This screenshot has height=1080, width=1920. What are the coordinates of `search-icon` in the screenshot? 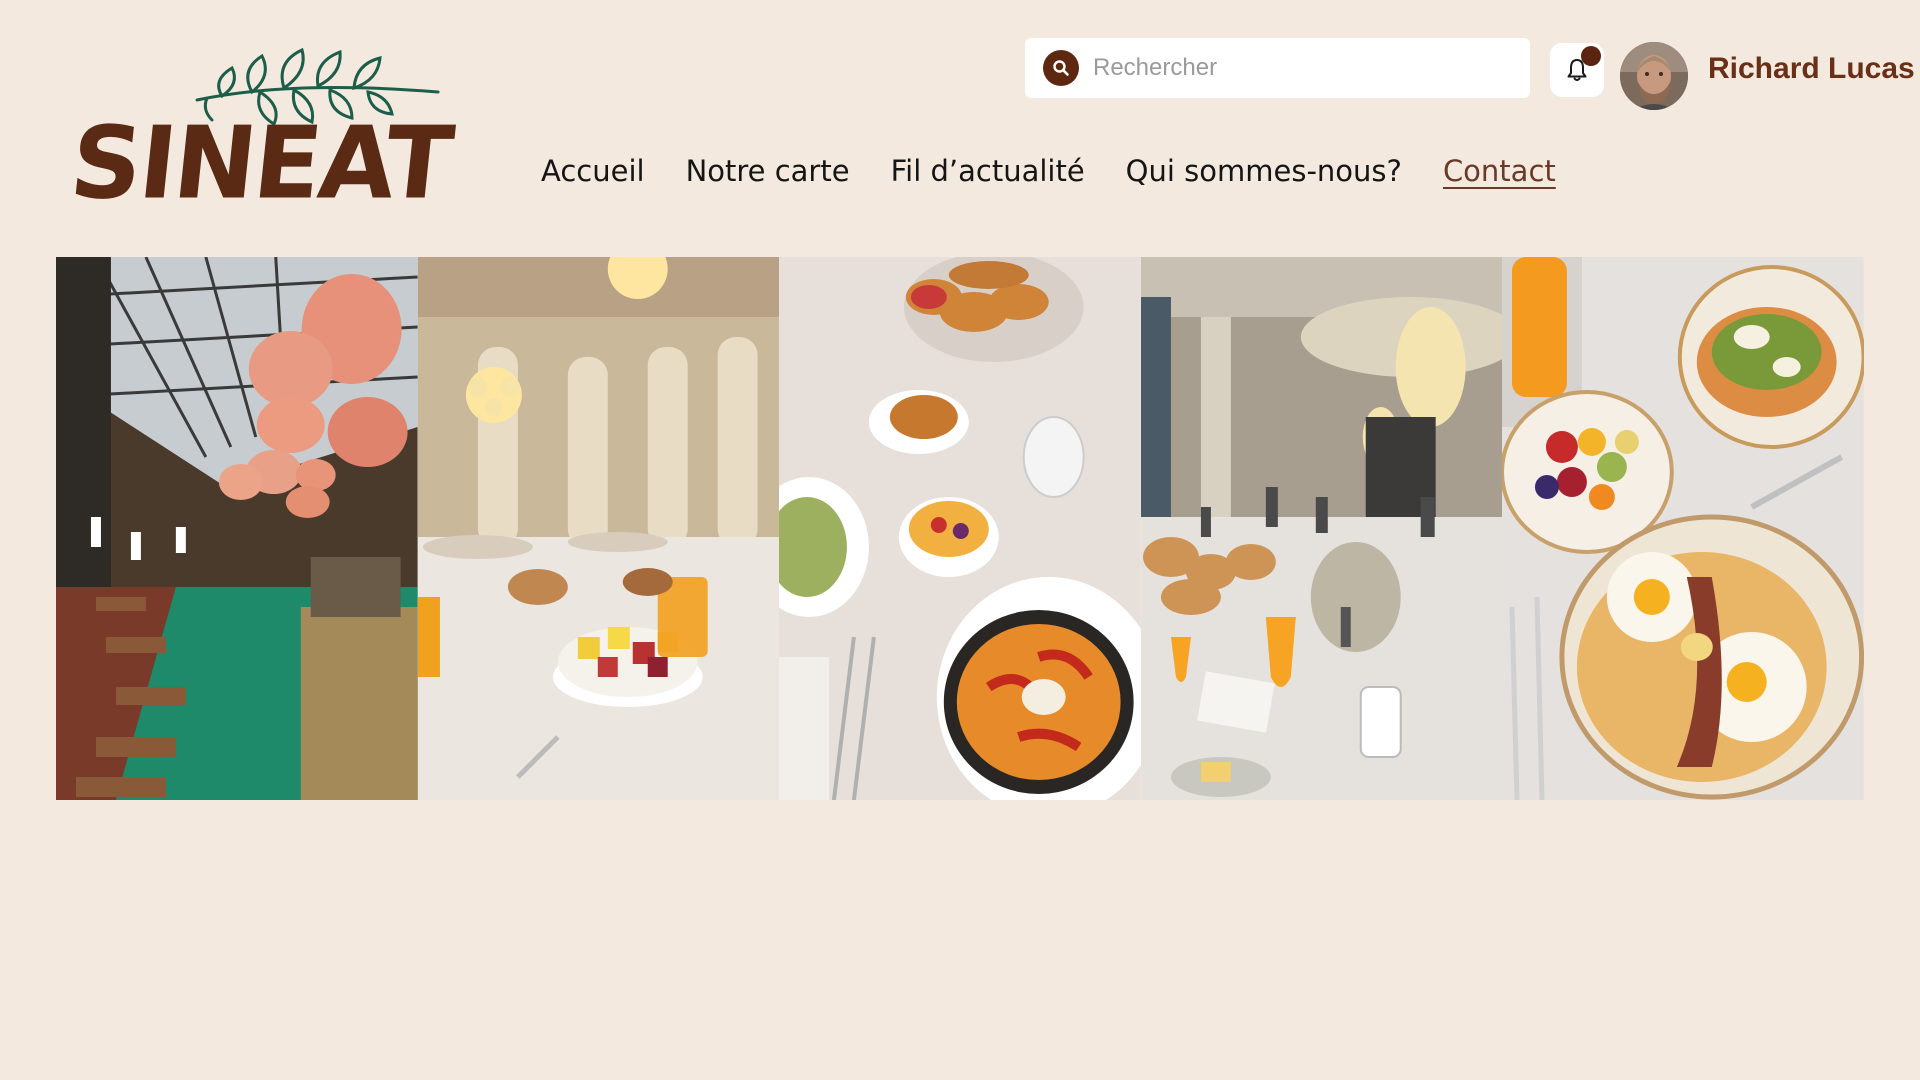 It's located at (1061, 68).